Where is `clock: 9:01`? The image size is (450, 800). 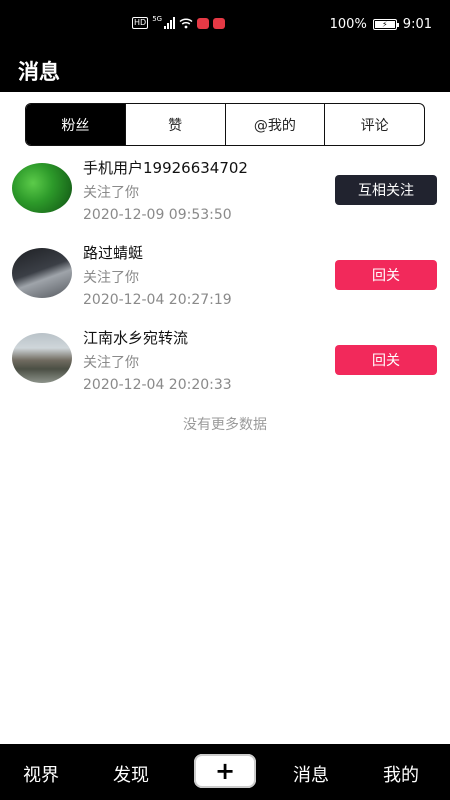 clock: 9:01 is located at coordinates (417, 24).